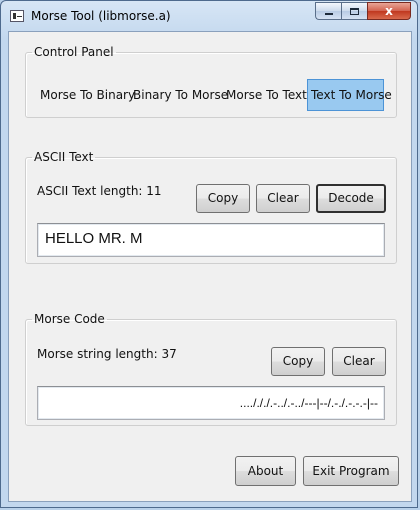 The image size is (420, 510). I want to click on mode-text-to-morse: Text To Morse, so click(349, 95).